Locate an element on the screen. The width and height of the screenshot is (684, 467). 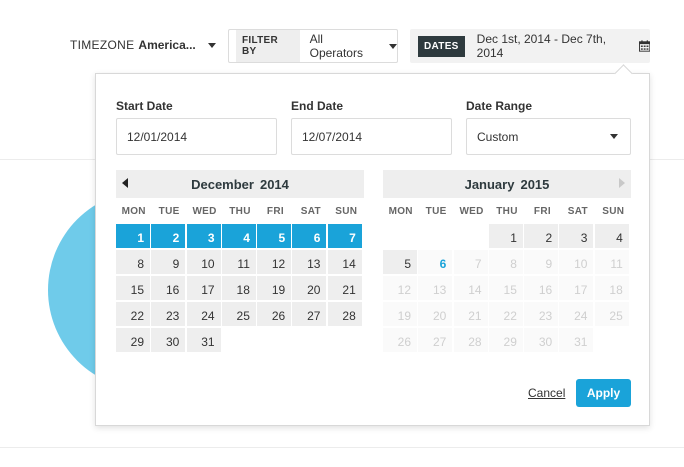
calendar-day-disabled: 29 is located at coordinates (505, 340).